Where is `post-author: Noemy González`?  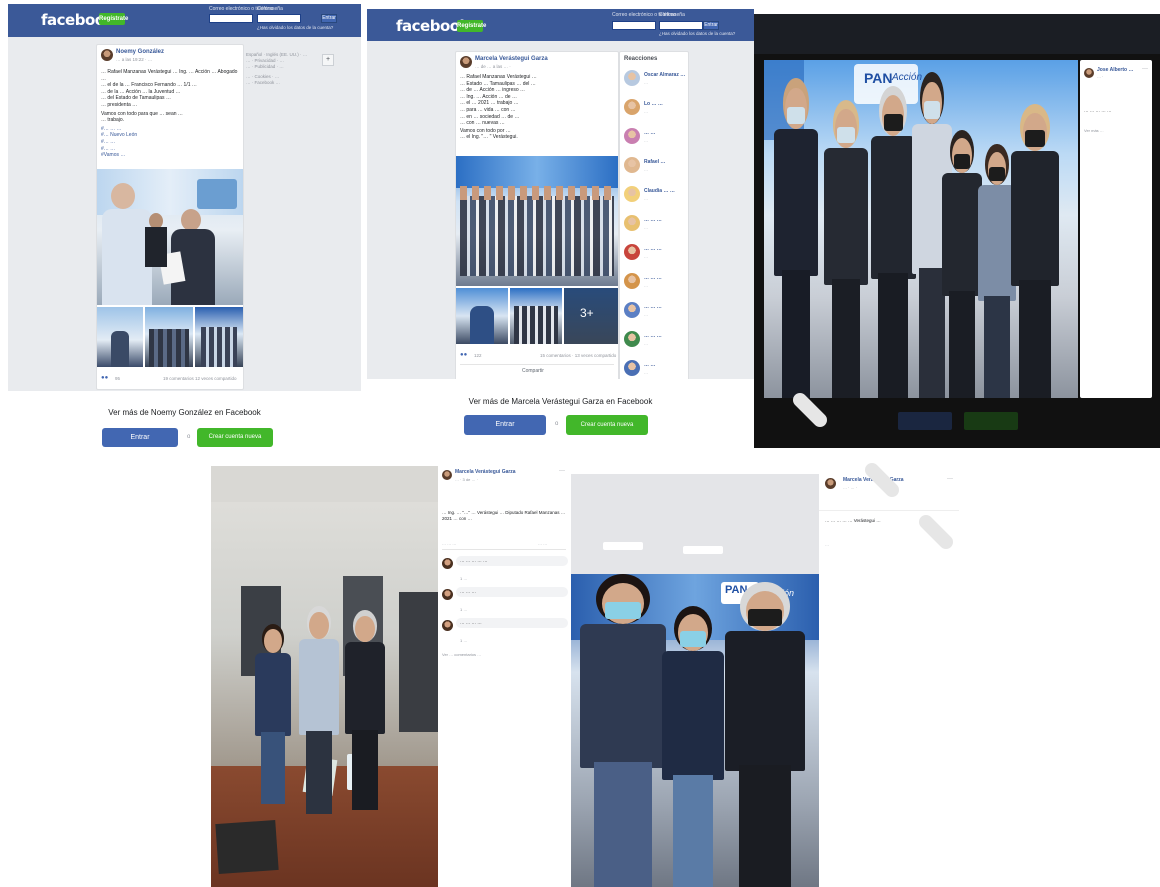 post-author: Noemy González is located at coordinates (140, 52).